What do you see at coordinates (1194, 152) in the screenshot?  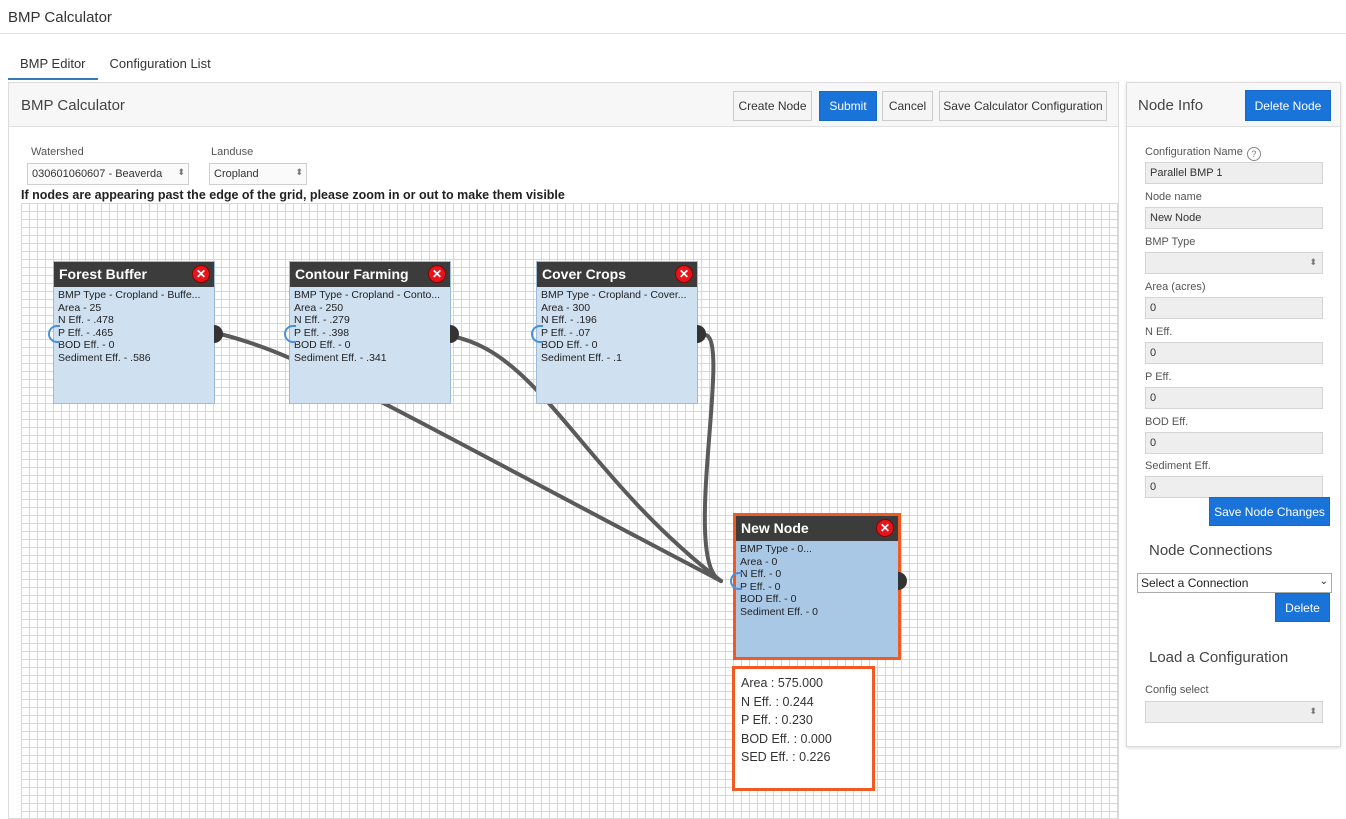 I see `config-name-label-text: Configuration Name` at bounding box center [1194, 152].